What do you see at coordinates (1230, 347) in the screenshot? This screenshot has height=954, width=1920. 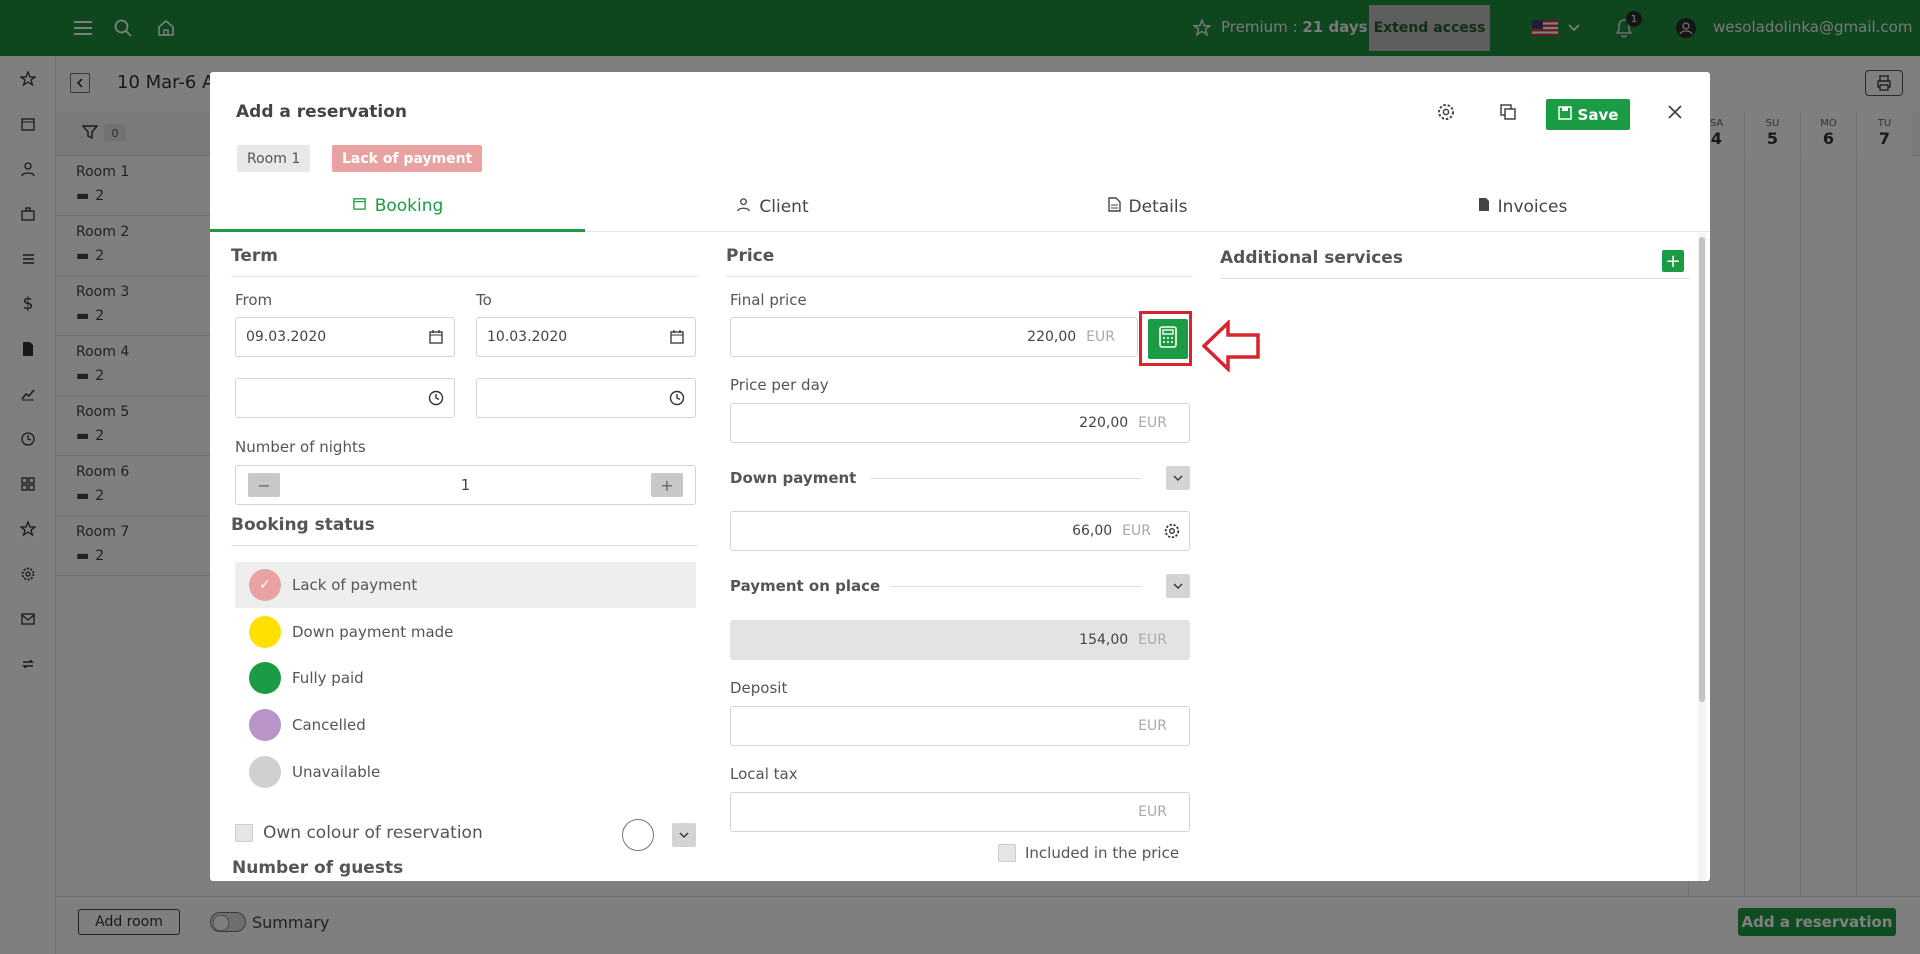 I see `arrow-left-icon` at bounding box center [1230, 347].